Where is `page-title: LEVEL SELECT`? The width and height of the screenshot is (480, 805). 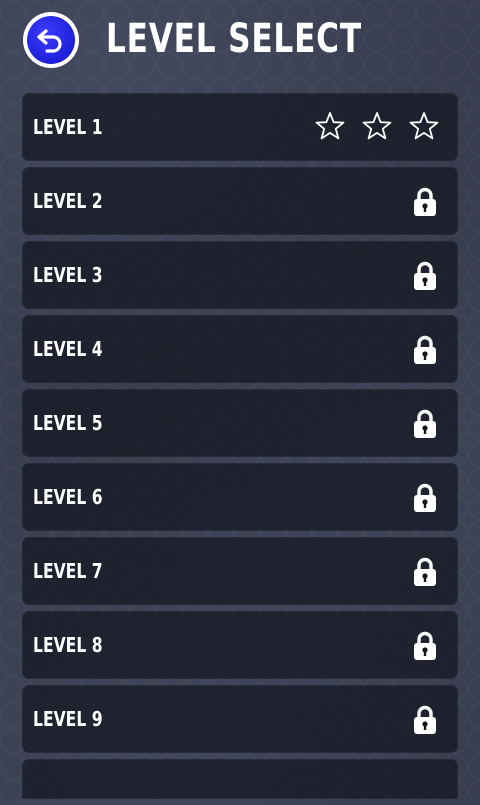
page-title: LEVEL SELECT is located at coordinates (234, 39).